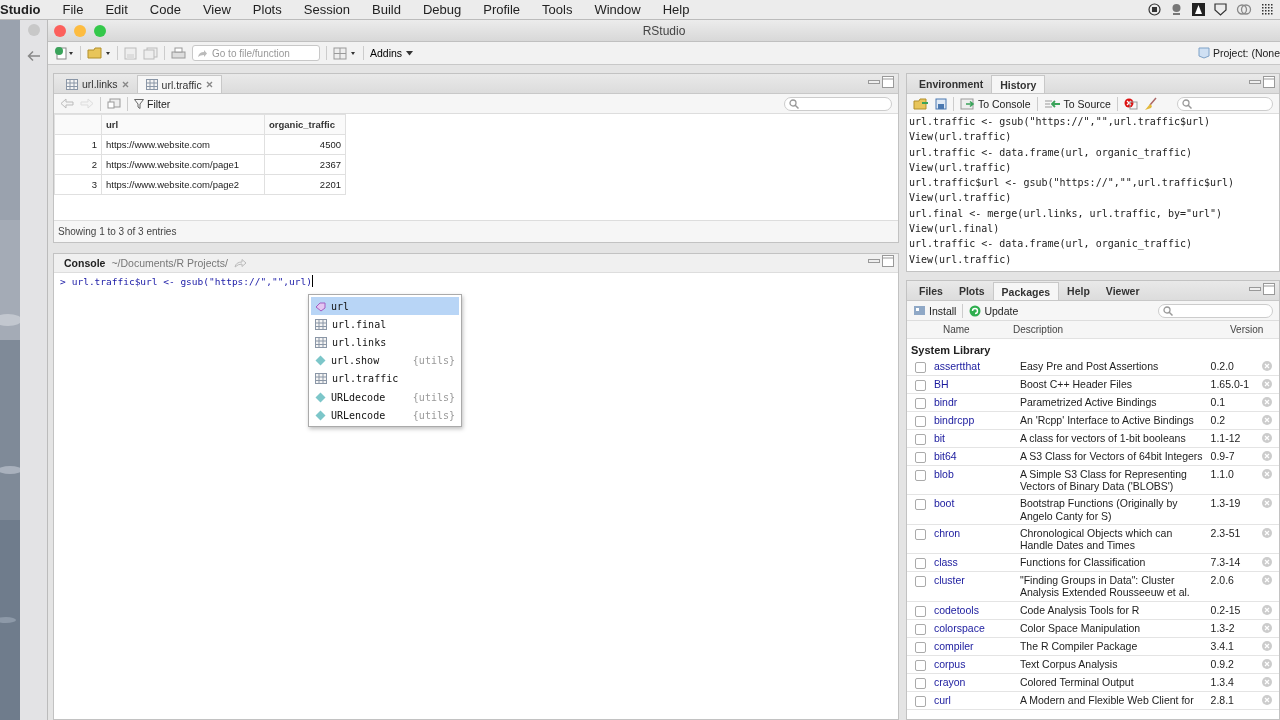 This screenshot has width=1280, height=720. Describe the element at coordinates (240, 263) in the screenshot. I see `share-arrow-icon` at that location.